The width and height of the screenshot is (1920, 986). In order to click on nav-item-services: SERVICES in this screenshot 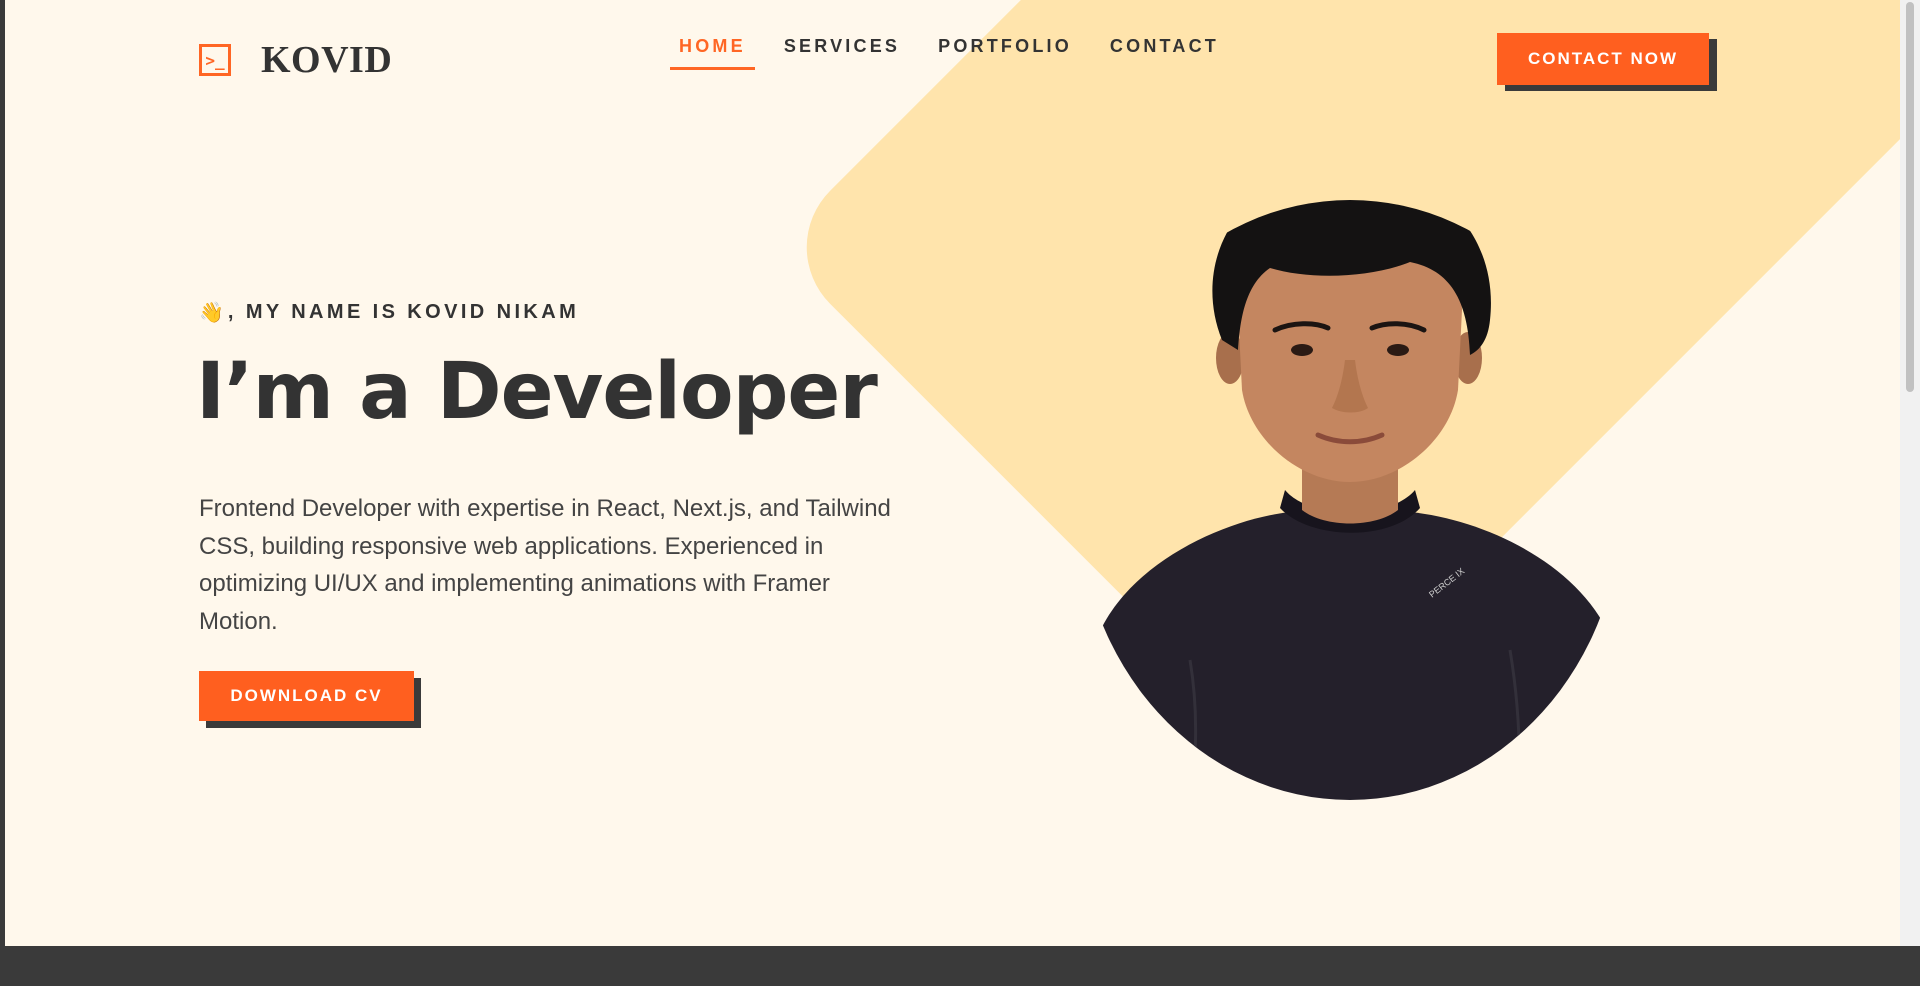, I will do `click(842, 53)`.